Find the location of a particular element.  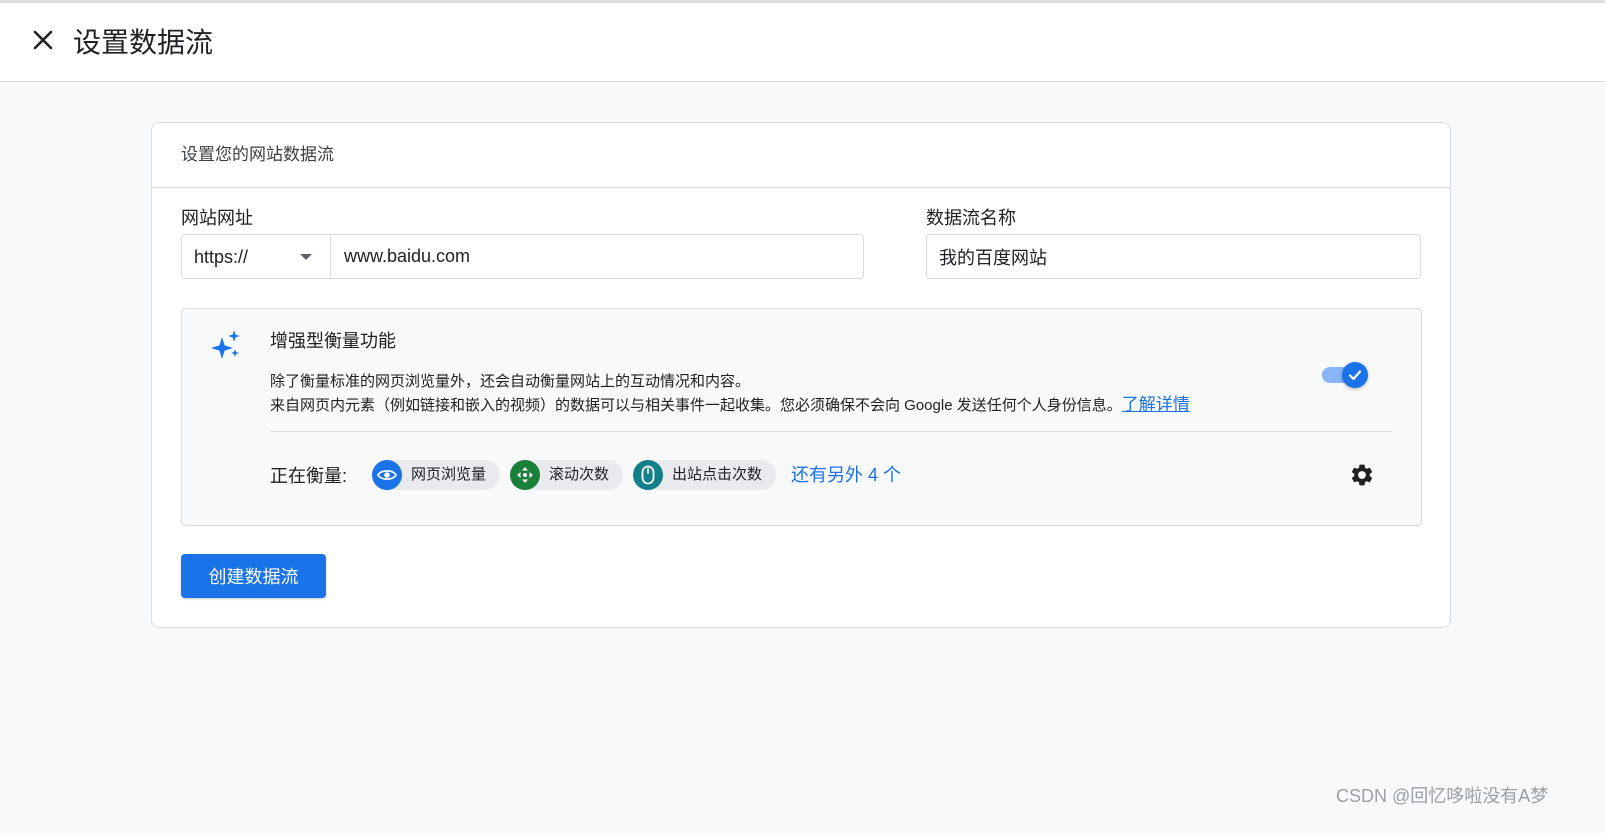

website-url-group: https:// is located at coordinates (522, 256).